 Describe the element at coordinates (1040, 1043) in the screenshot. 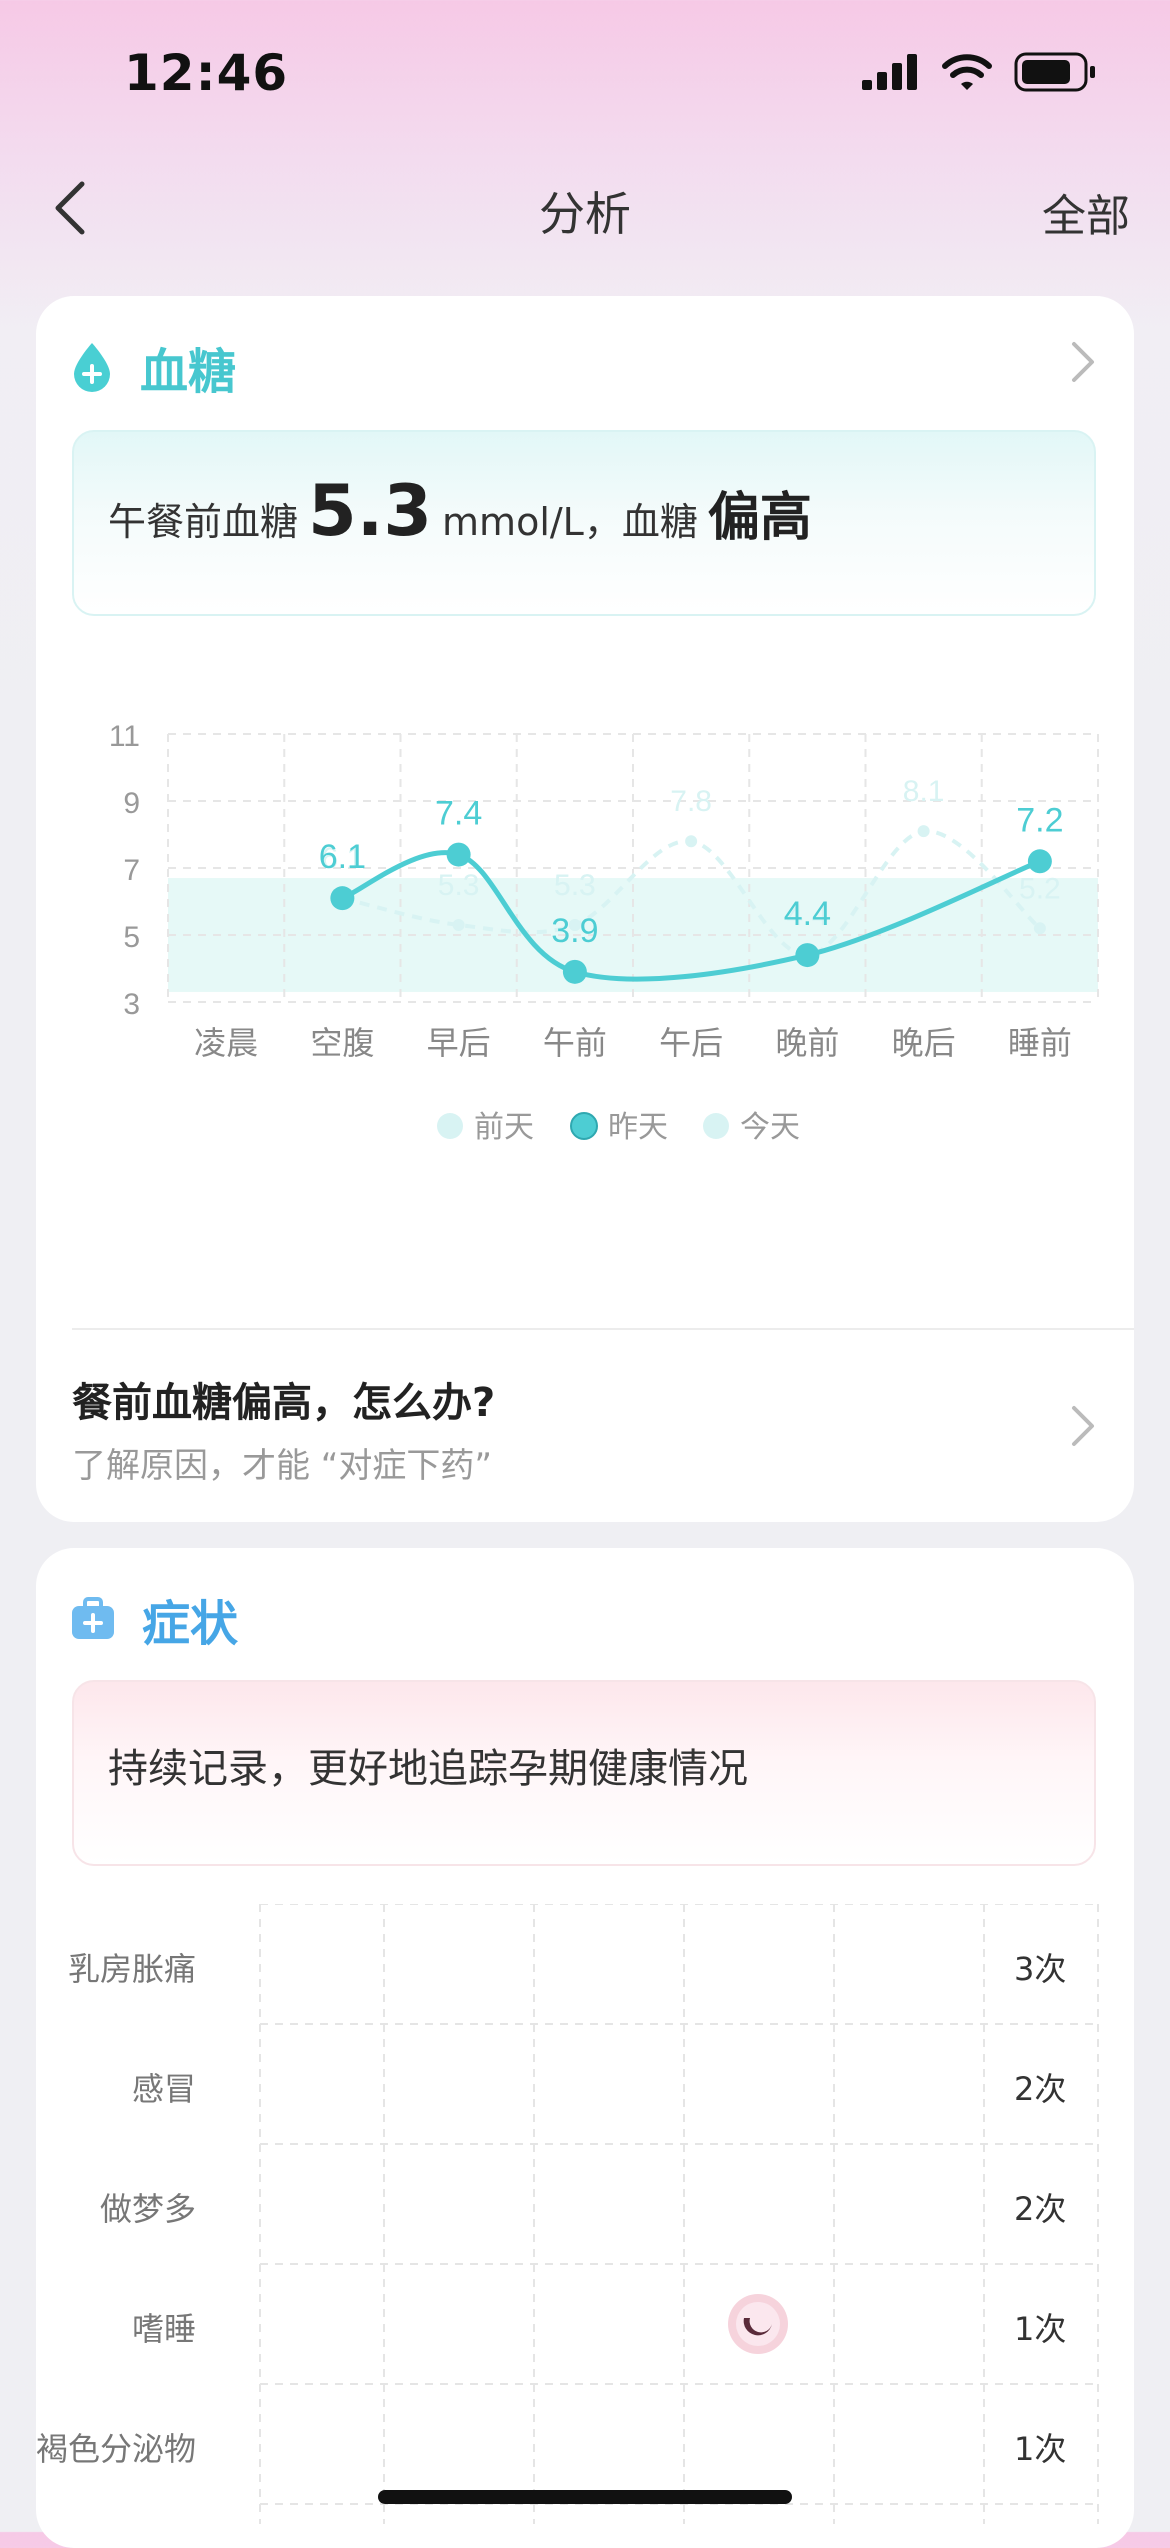

I see `x-tick-label: 睡前` at that location.